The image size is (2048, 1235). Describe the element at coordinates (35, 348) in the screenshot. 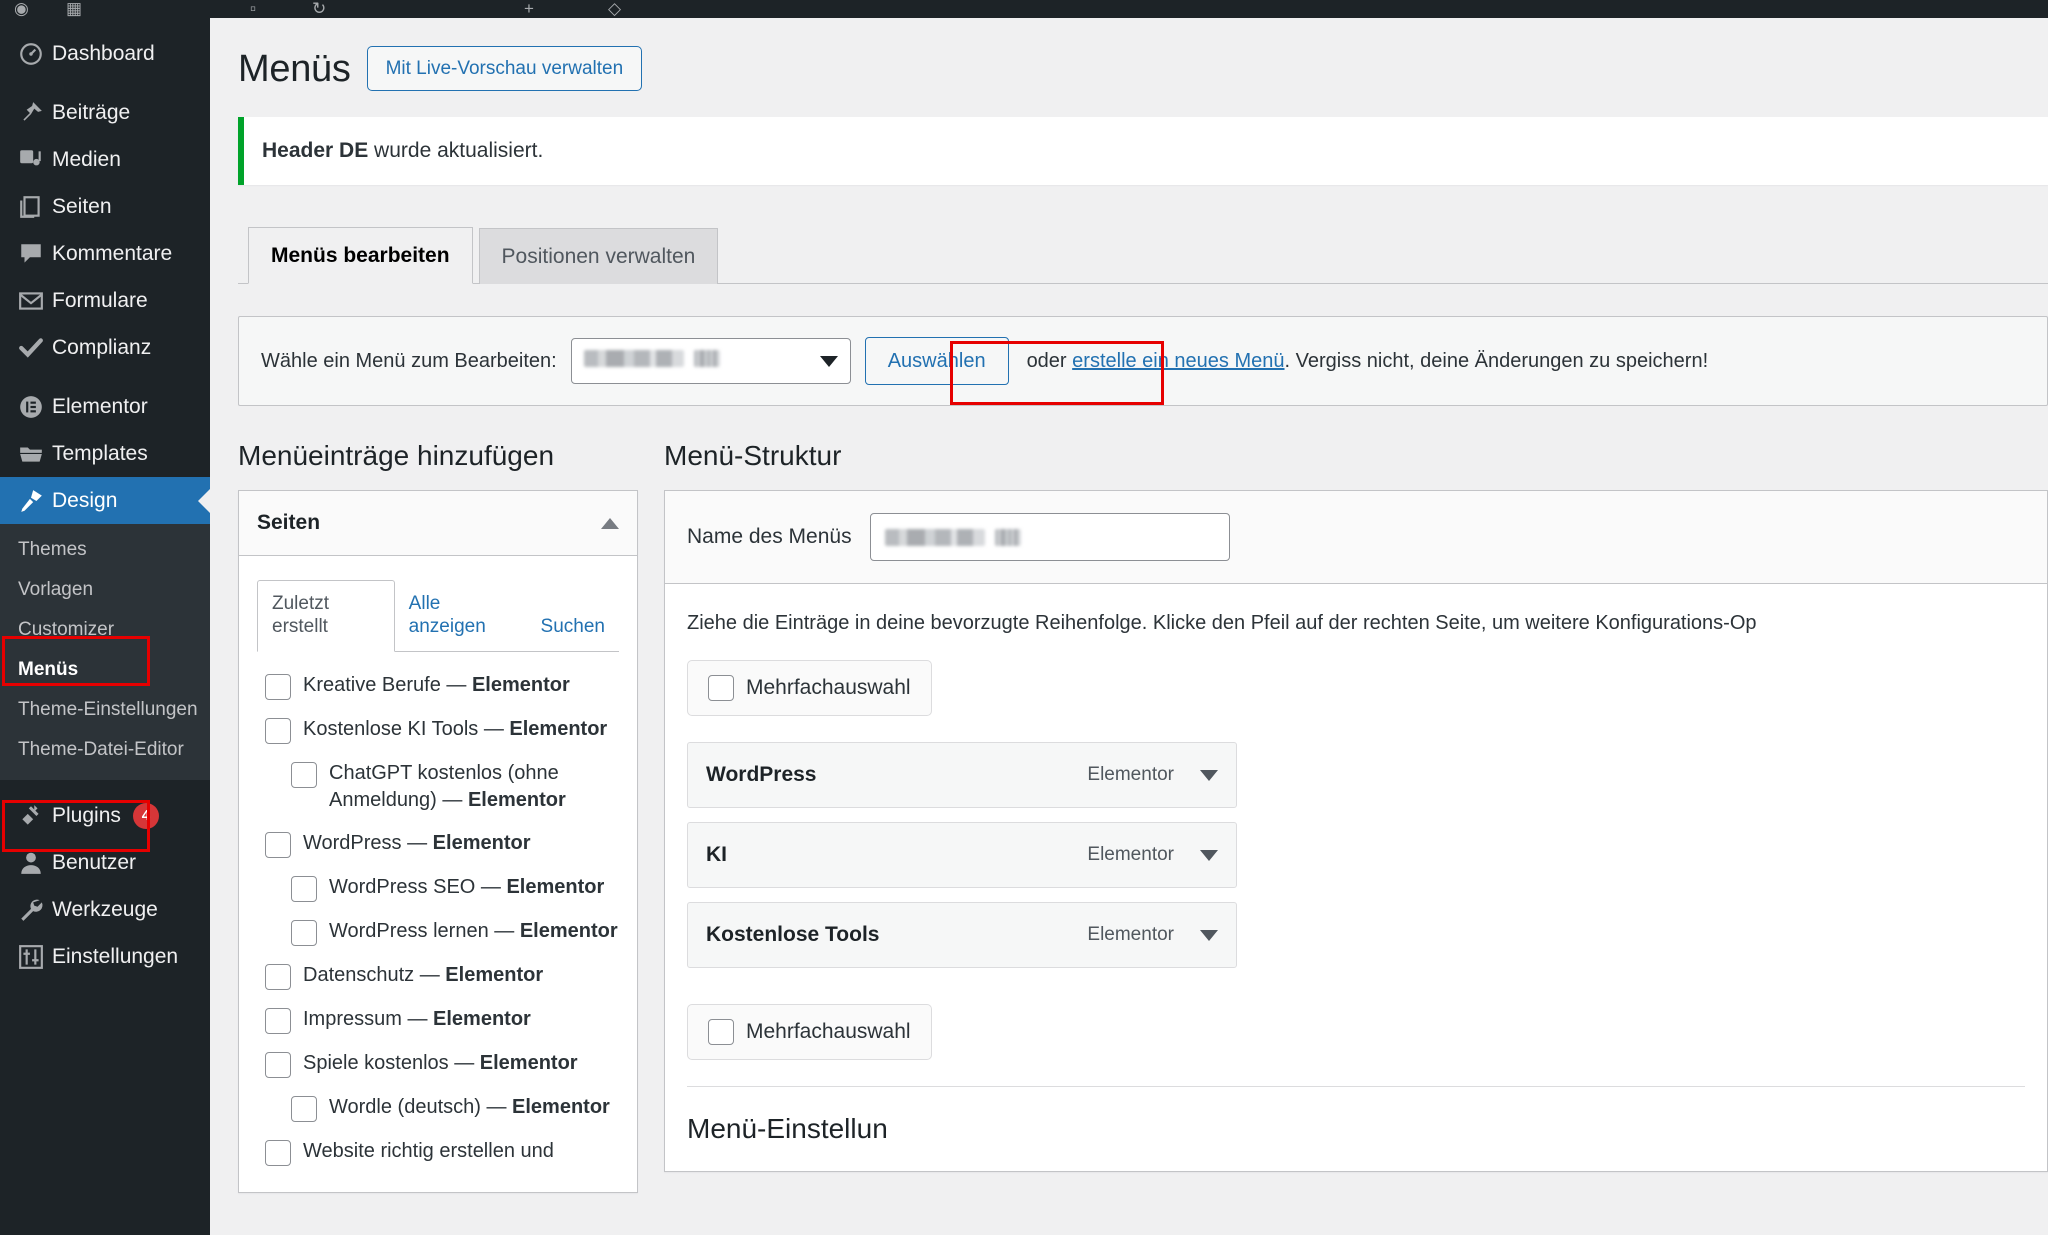

I see `check-icon` at that location.